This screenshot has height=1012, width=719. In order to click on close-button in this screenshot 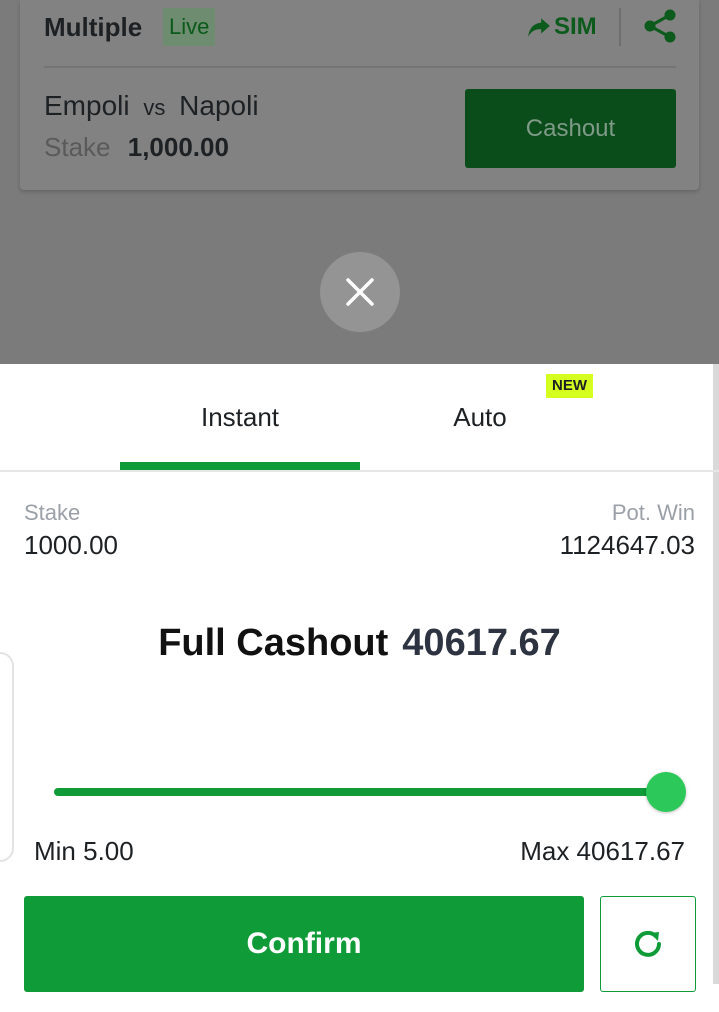, I will do `click(360, 292)`.